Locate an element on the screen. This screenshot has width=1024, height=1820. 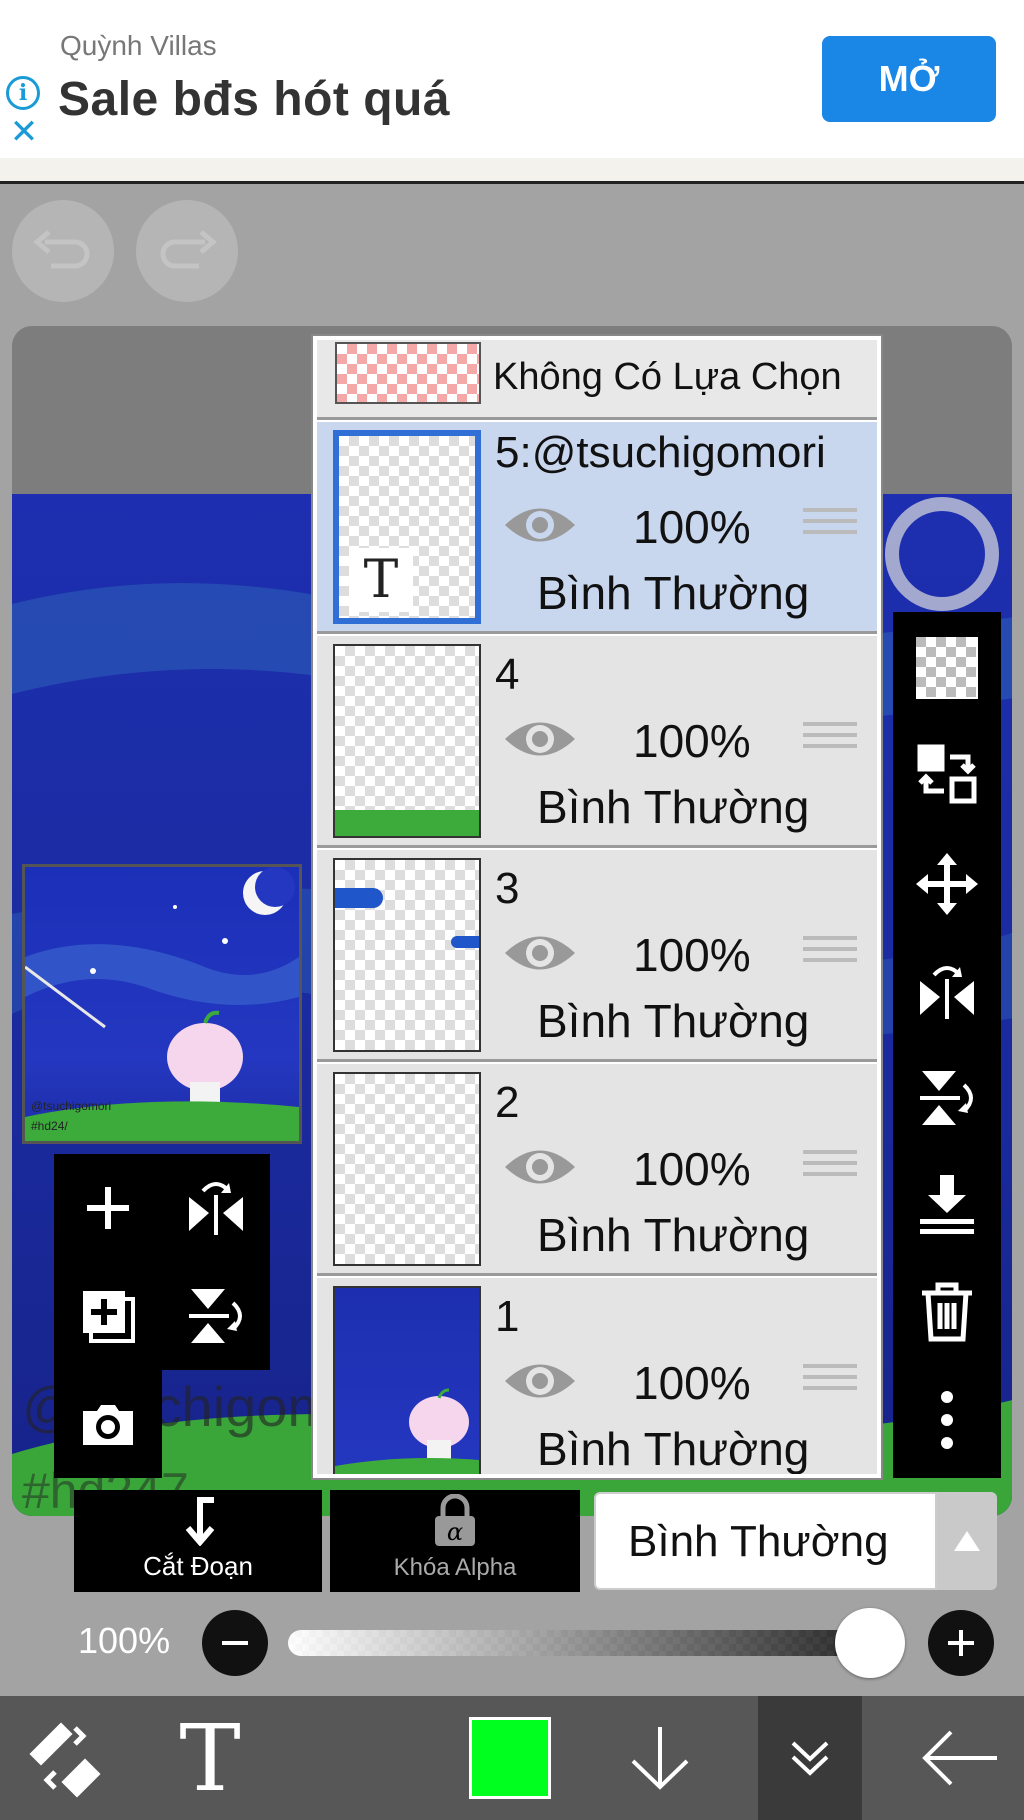
cloud-thumbnail-shape is located at coordinates (465, 942).